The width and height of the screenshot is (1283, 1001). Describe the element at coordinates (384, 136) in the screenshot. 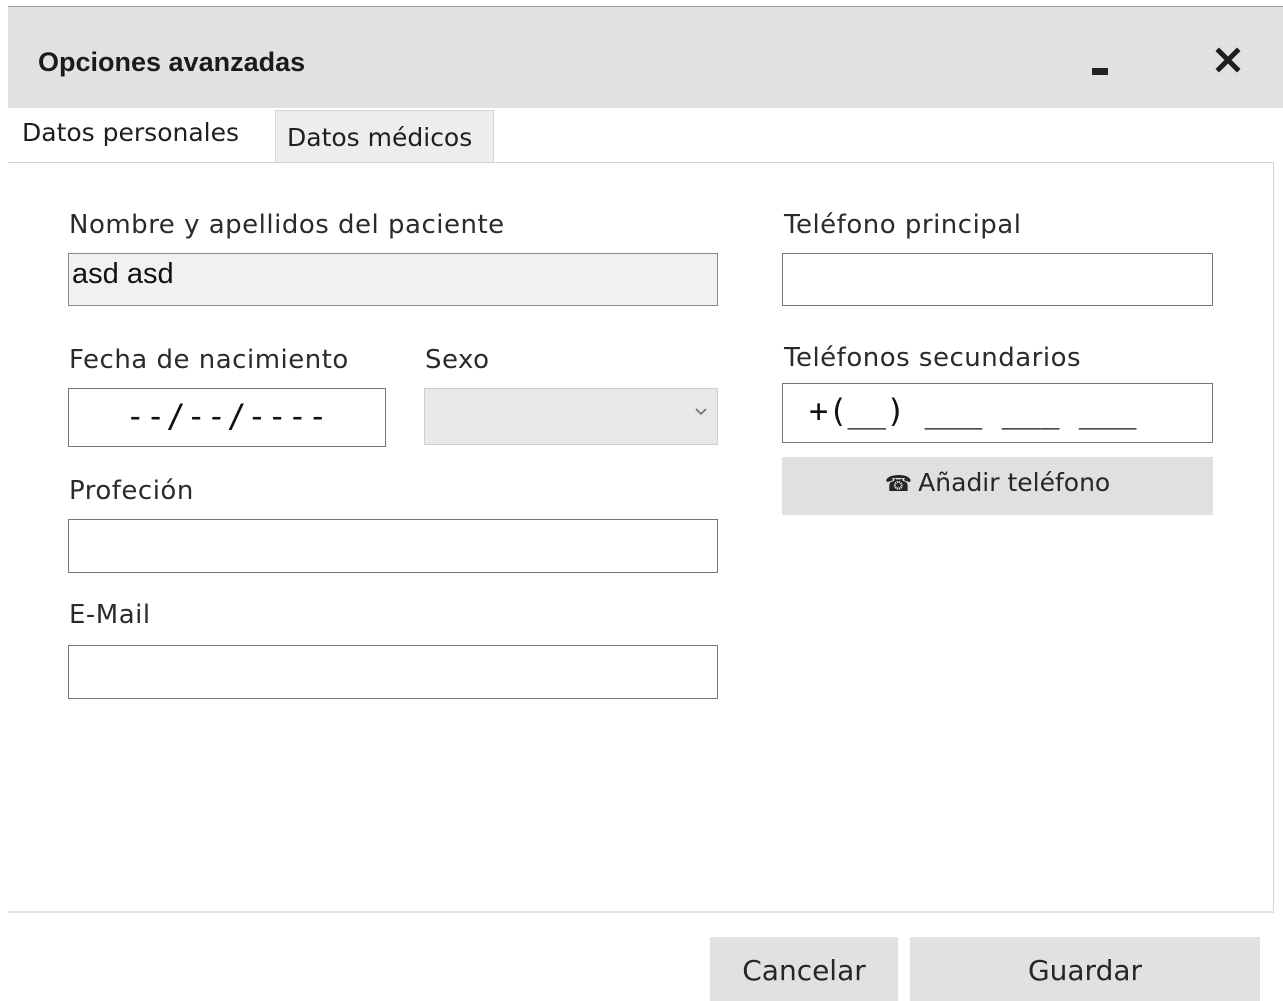

I see `tab-datos-medicos: Datos médicos` at that location.